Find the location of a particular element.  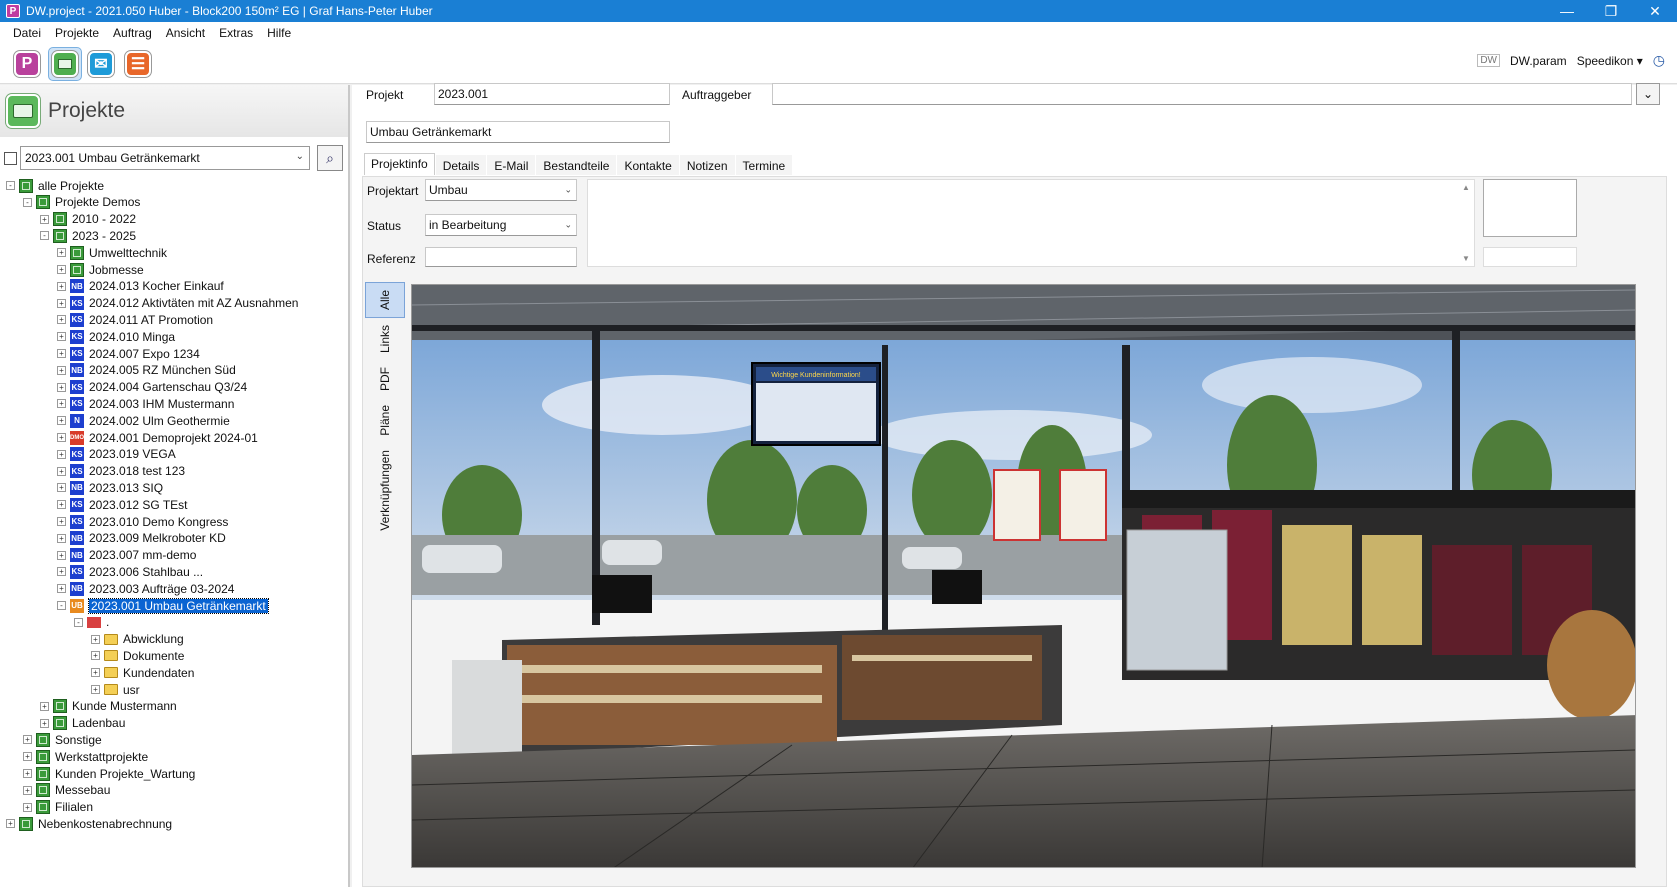

projekt-number-field: 2023.001 is located at coordinates (552, 94).